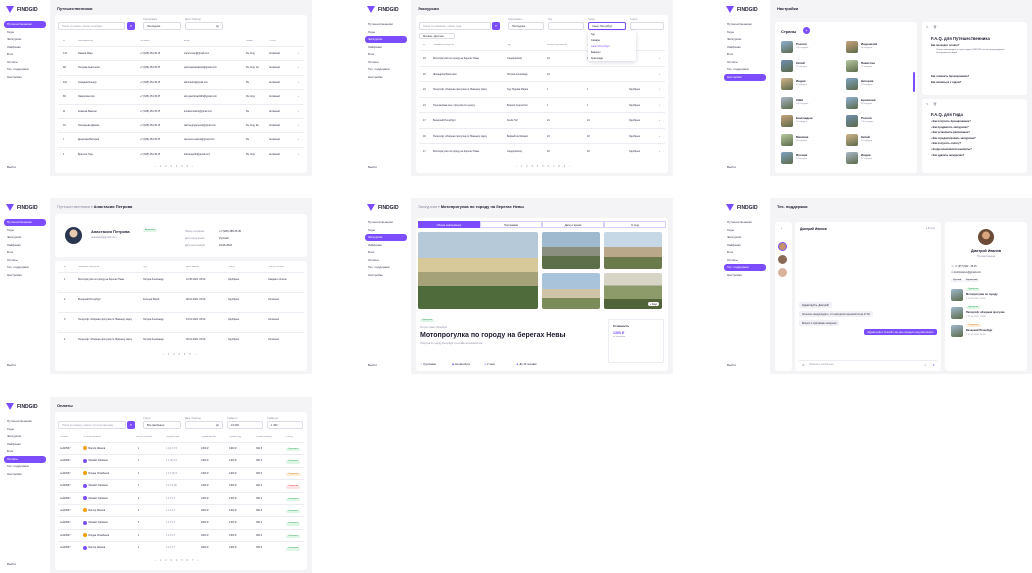  What do you see at coordinates (573, 224) in the screenshot?
I see `tab-dates: Даты и время` at bounding box center [573, 224].